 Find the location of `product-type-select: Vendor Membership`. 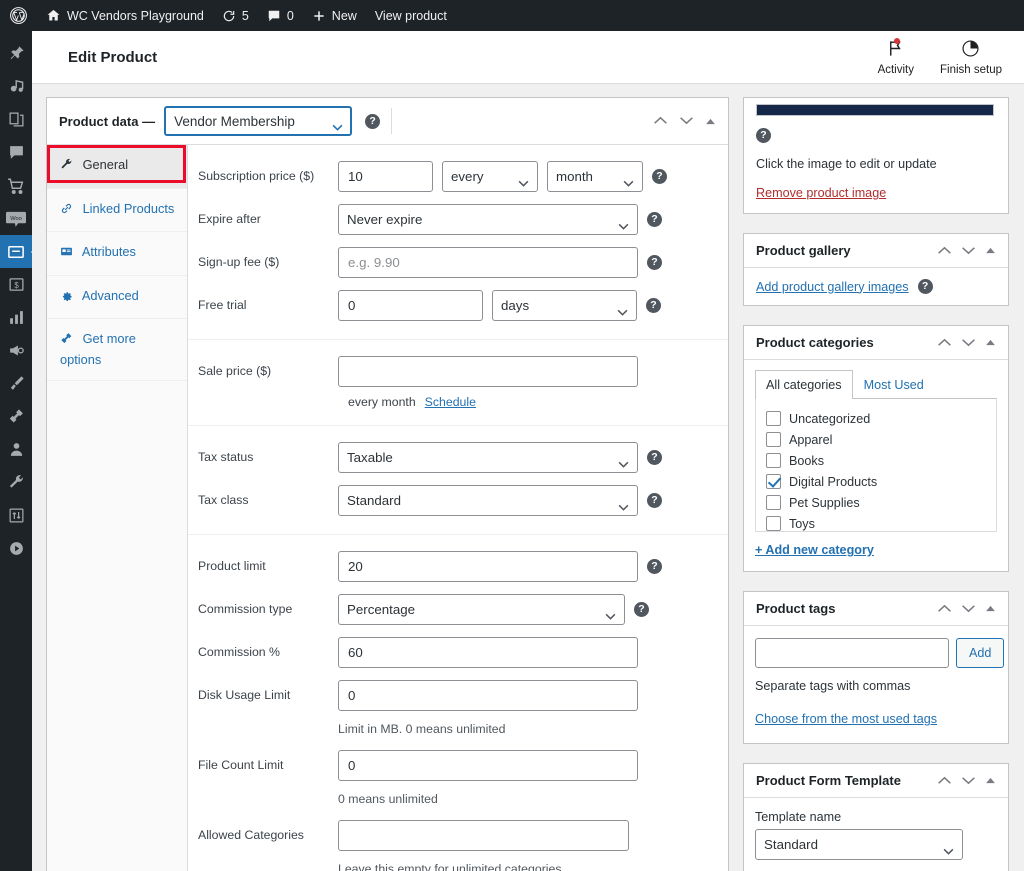

product-type-select: Vendor Membership is located at coordinates (258, 121).